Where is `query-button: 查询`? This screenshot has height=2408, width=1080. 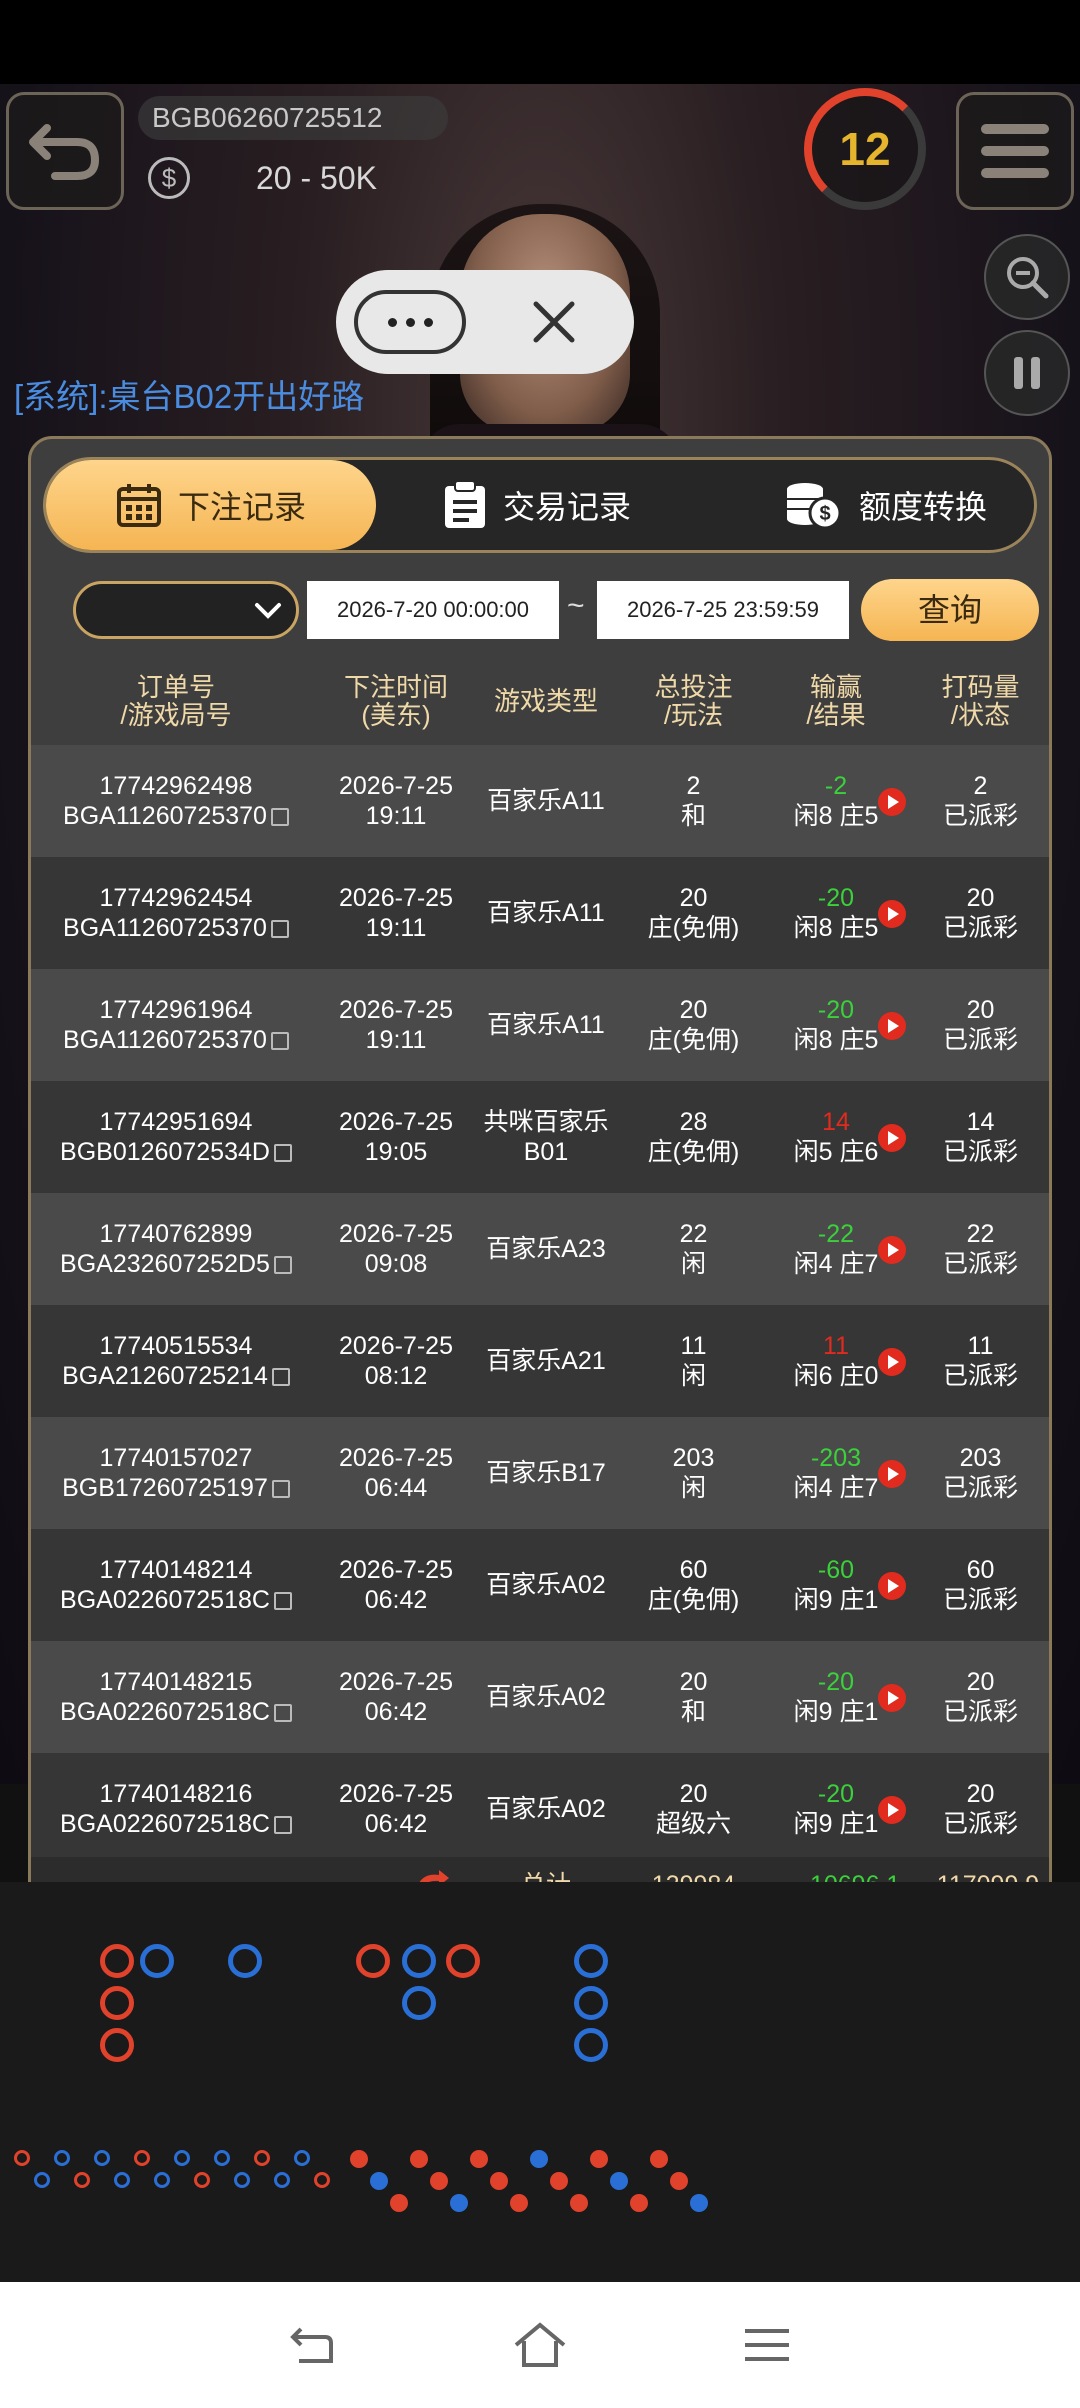 query-button: 查询 is located at coordinates (950, 610).